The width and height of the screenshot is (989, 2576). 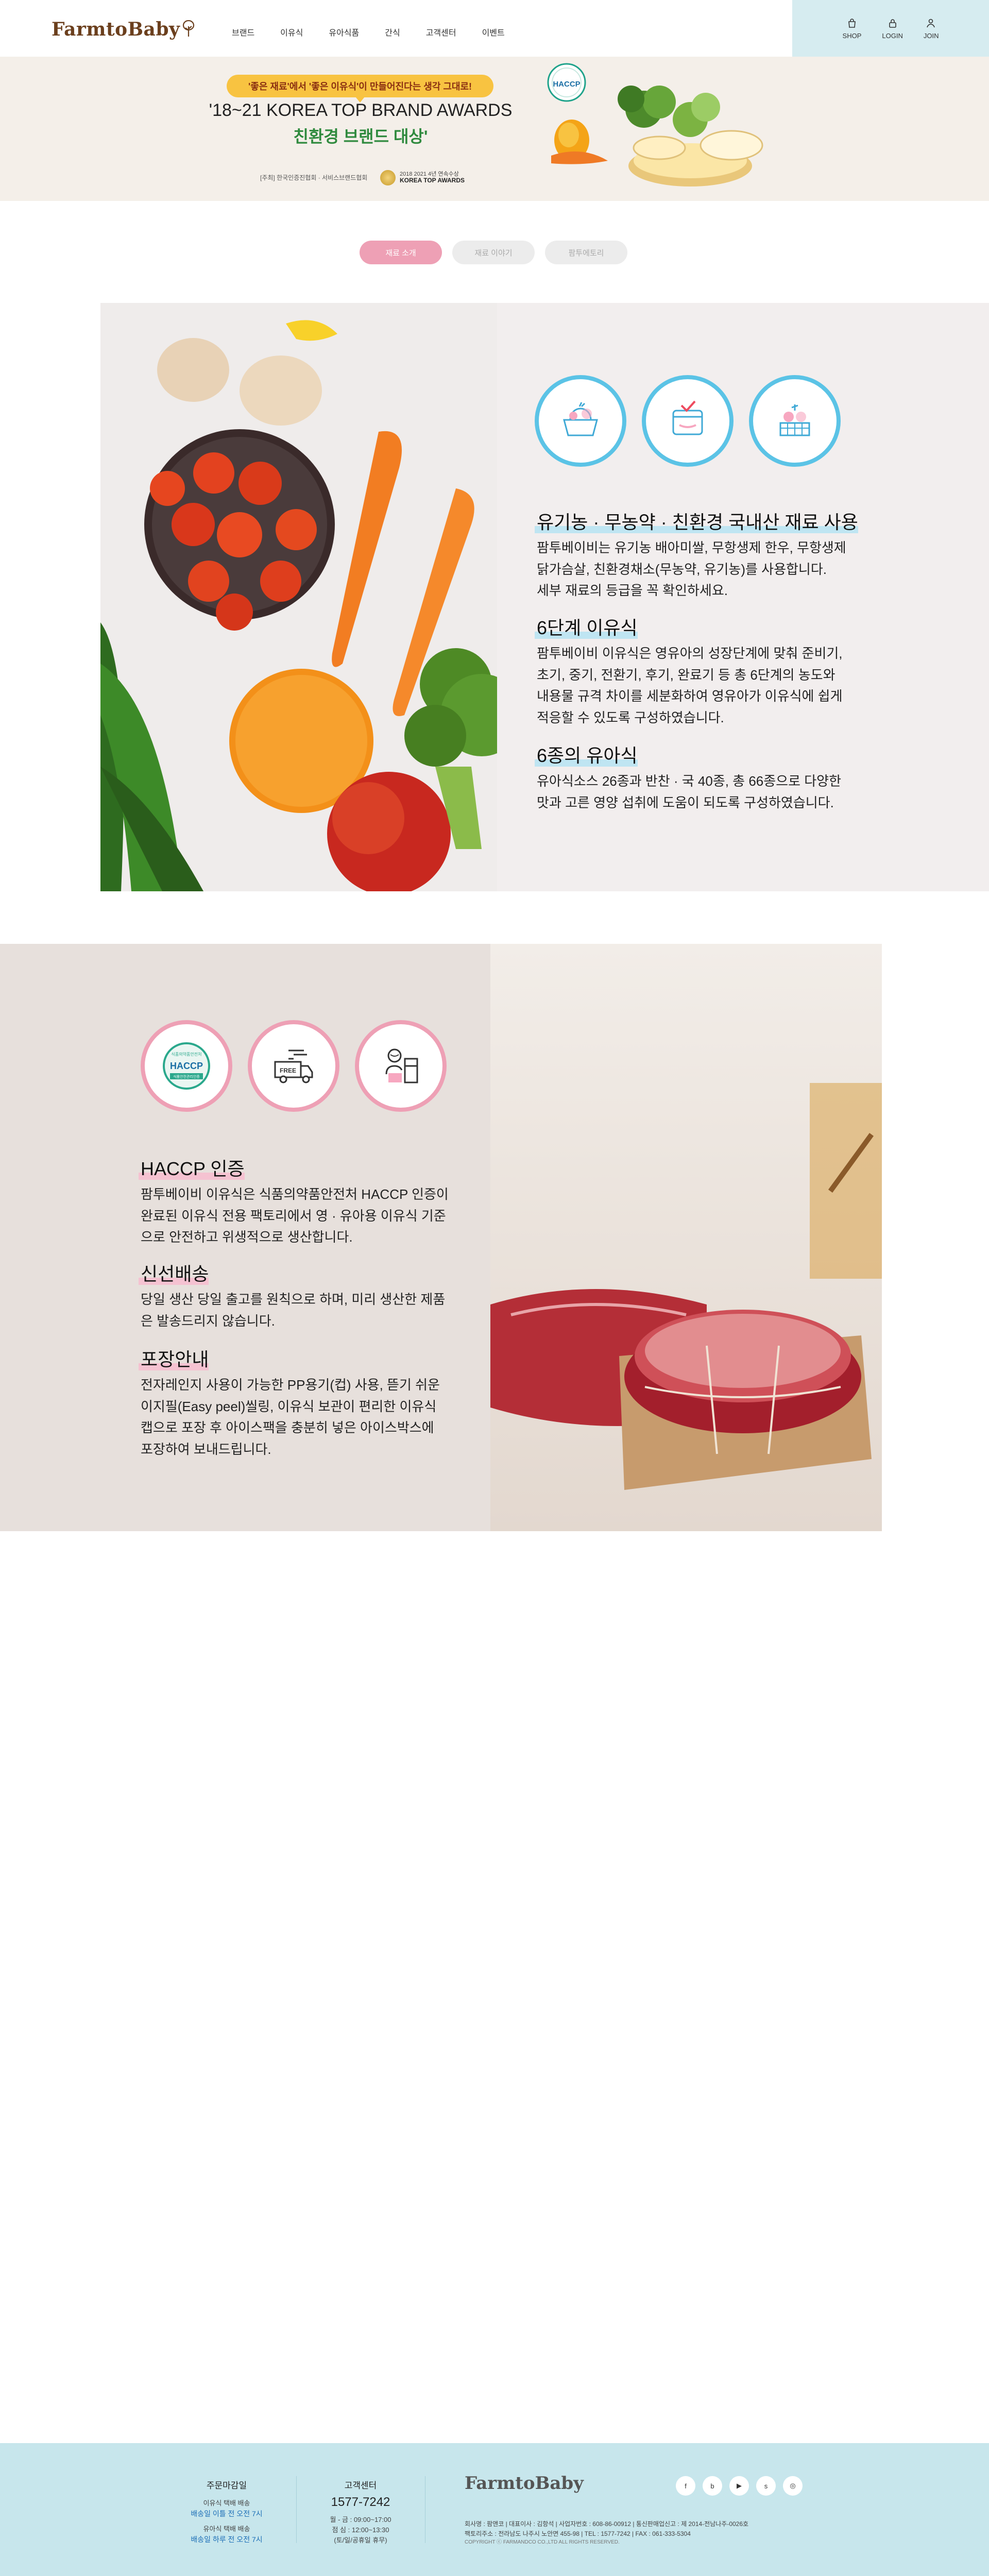 What do you see at coordinates (360, 2530) in the screenshot?
I see `cs-hours-line: 점 심 : 12:00~13:30` at bounding box center [360, 2530].